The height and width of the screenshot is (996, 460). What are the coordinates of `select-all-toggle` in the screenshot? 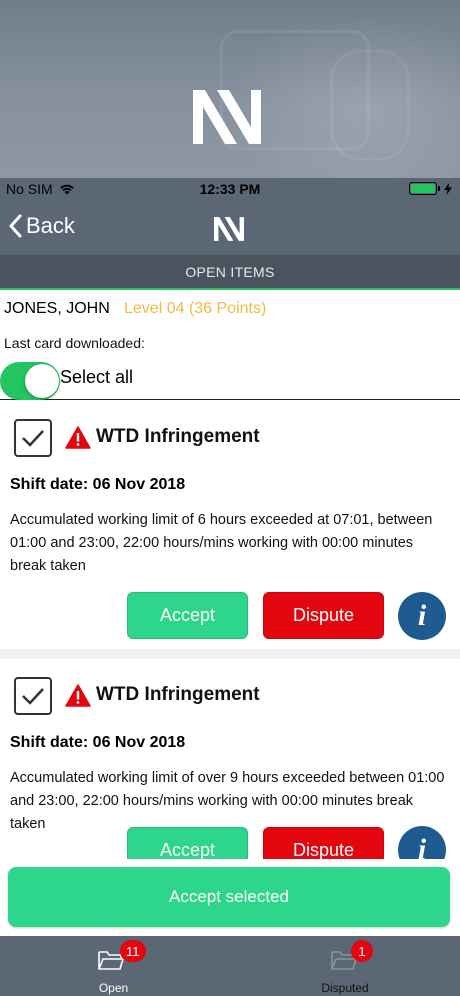 It's located at (30, 381).